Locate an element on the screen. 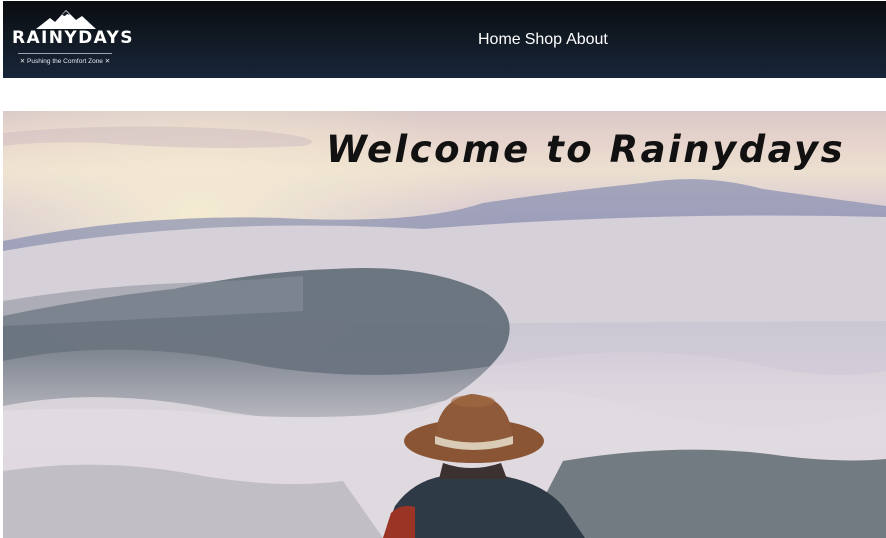 The width and height of the screenshot is (886, 538). rainydays-logo: RAINYDAYS ✕ Pushing the Comfort Zone ✕ is located at coordinates (73, 40).